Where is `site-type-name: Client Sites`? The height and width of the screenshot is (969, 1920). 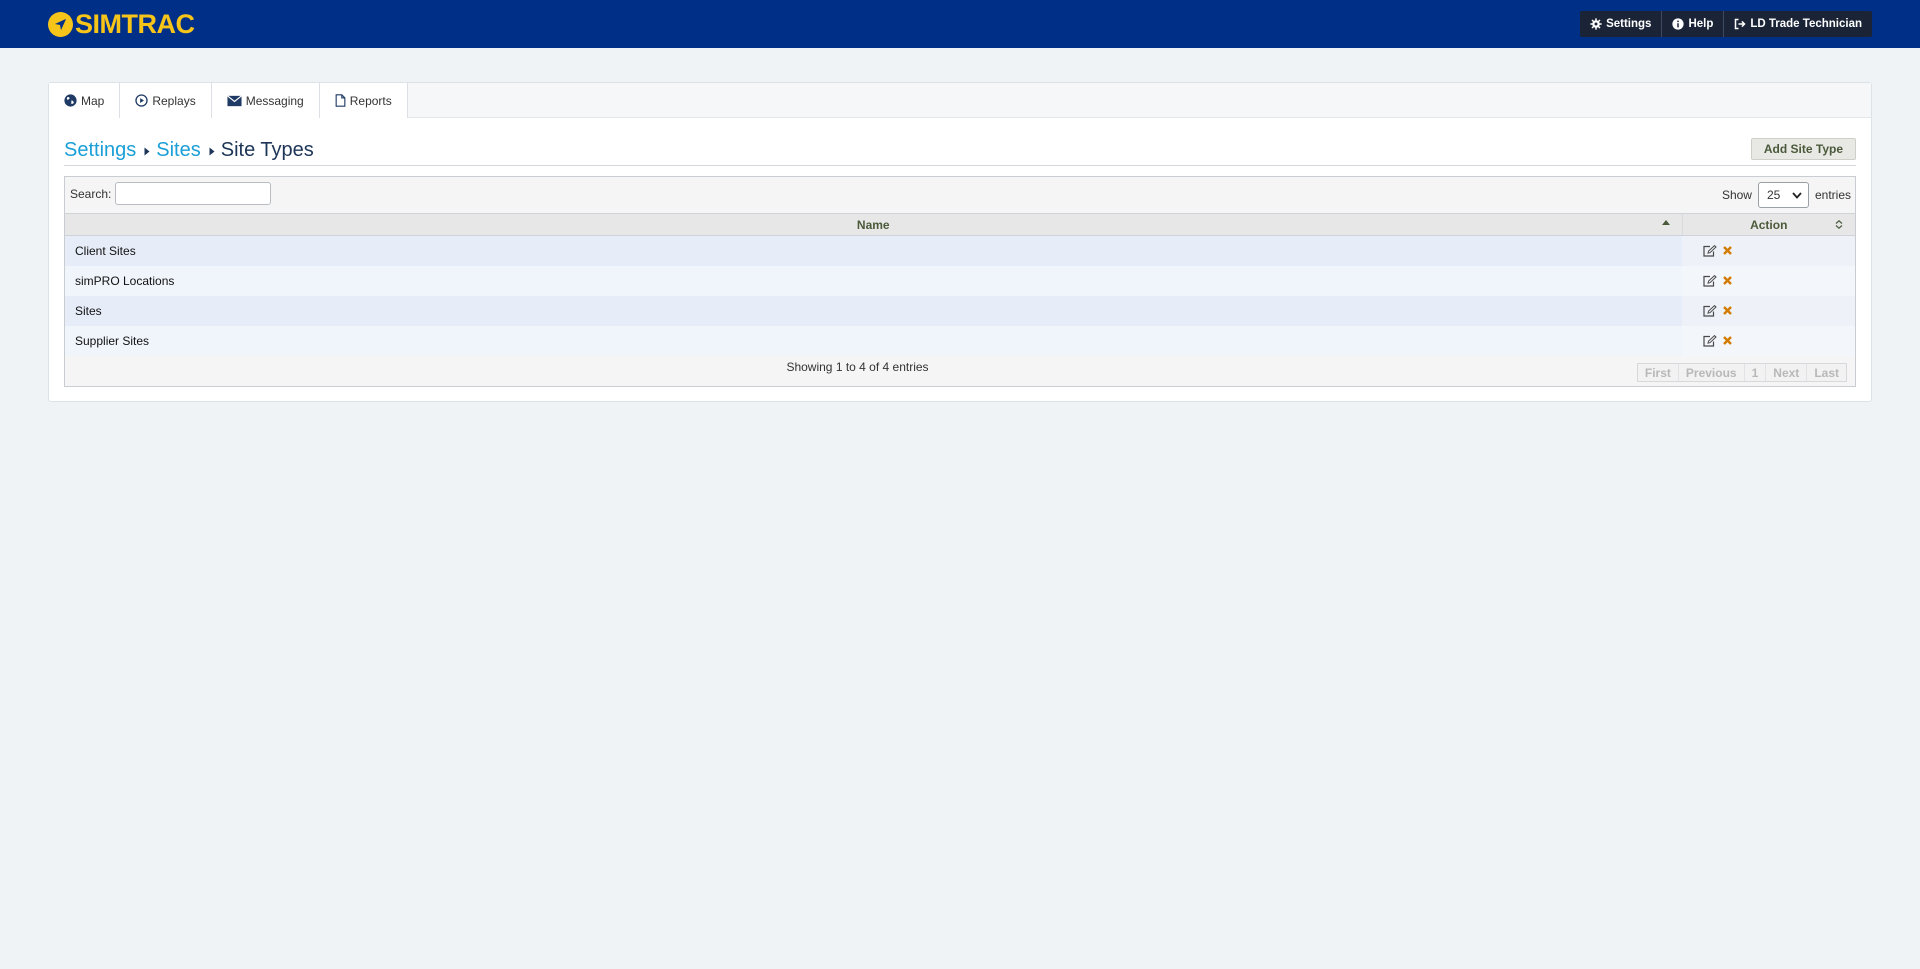 site-type-name: Client Sites is located at coordinates (873, 250).